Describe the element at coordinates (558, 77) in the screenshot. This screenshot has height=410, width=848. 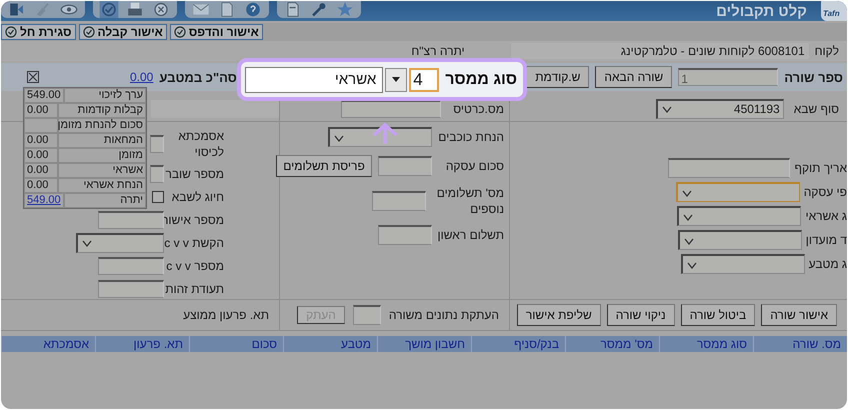
I see `nav-button: ש.קודמת` at that location.